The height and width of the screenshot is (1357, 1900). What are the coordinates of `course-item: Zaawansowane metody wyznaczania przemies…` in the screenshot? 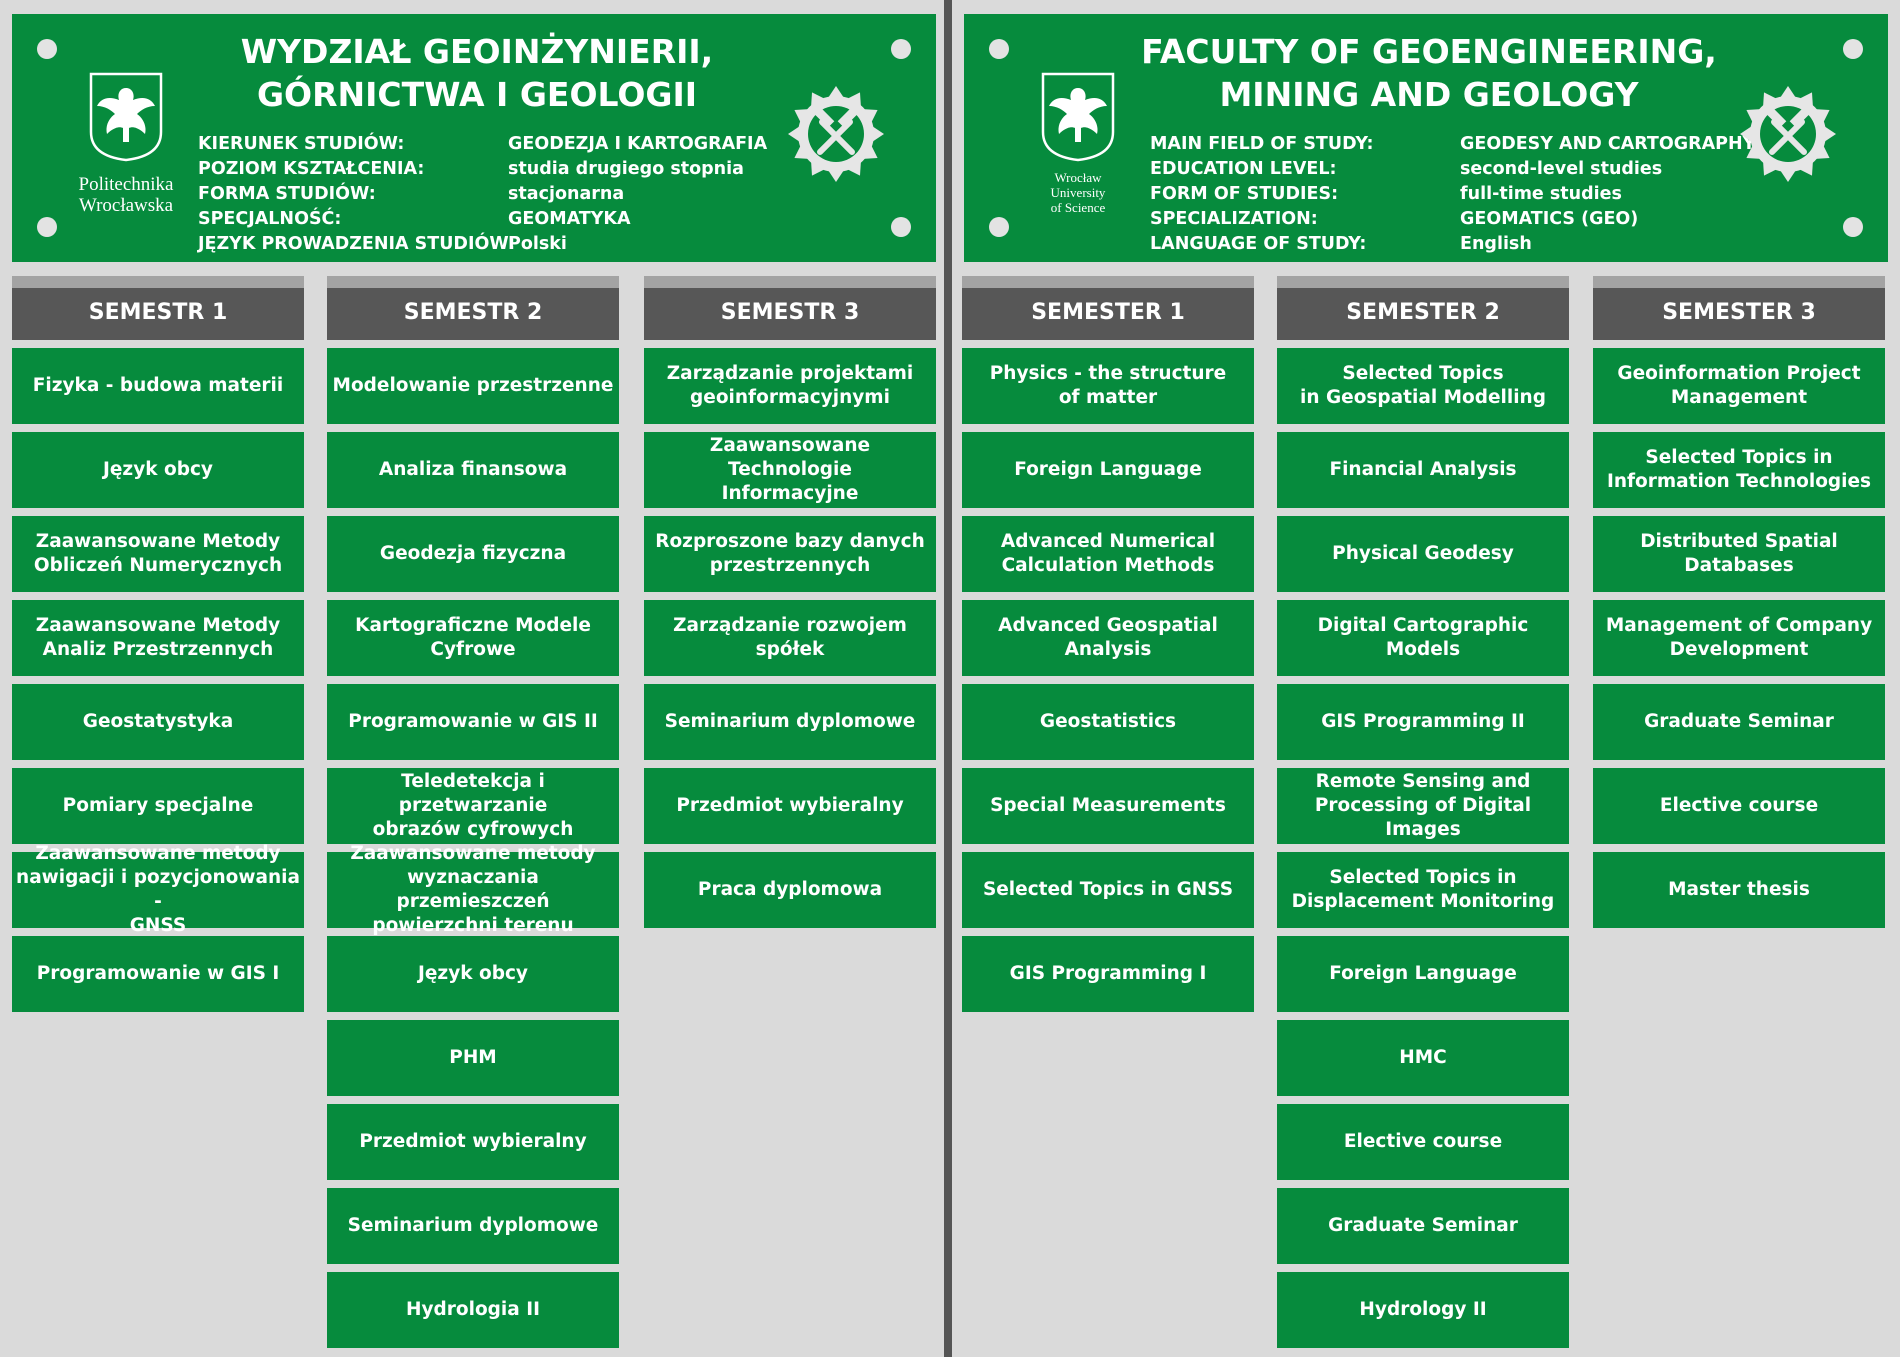 It's located at (473, 889).